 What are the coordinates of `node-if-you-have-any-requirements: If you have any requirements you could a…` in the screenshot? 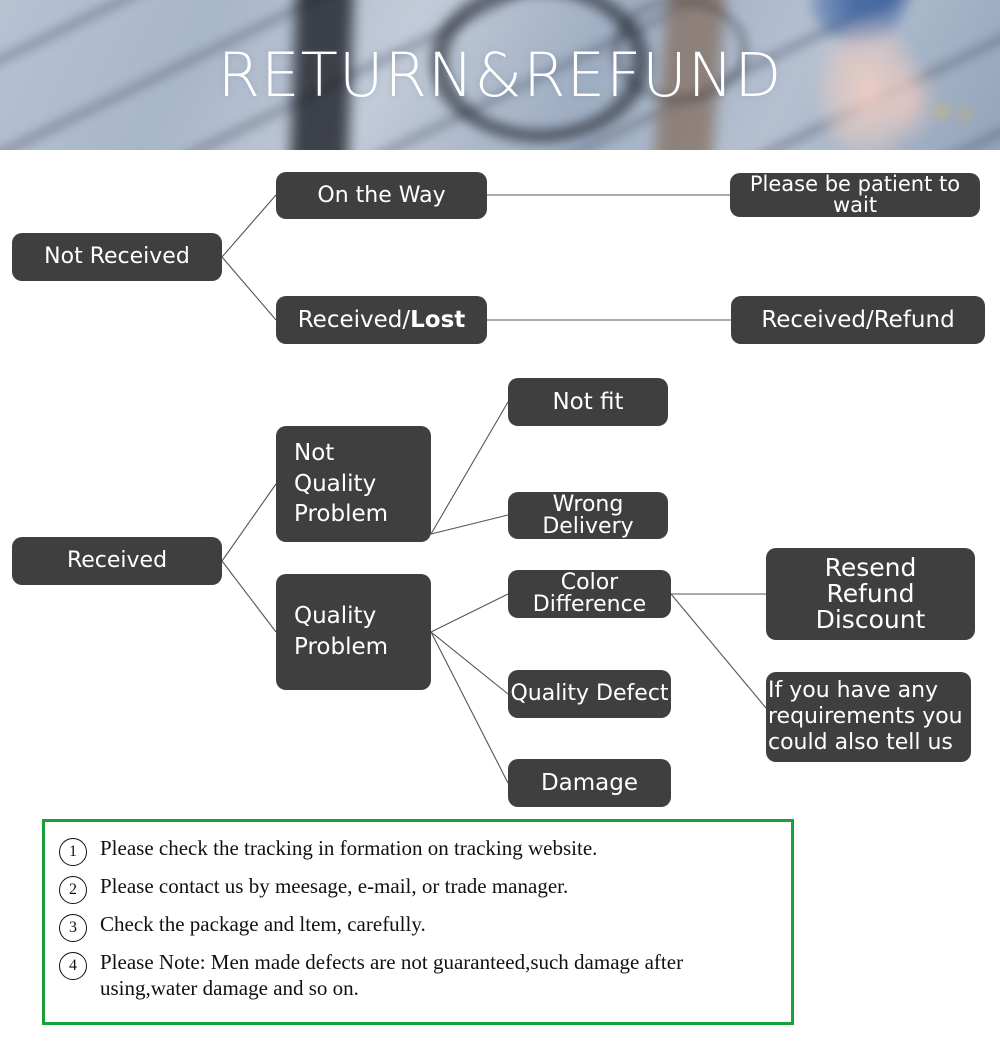 It's located at (868, 717).